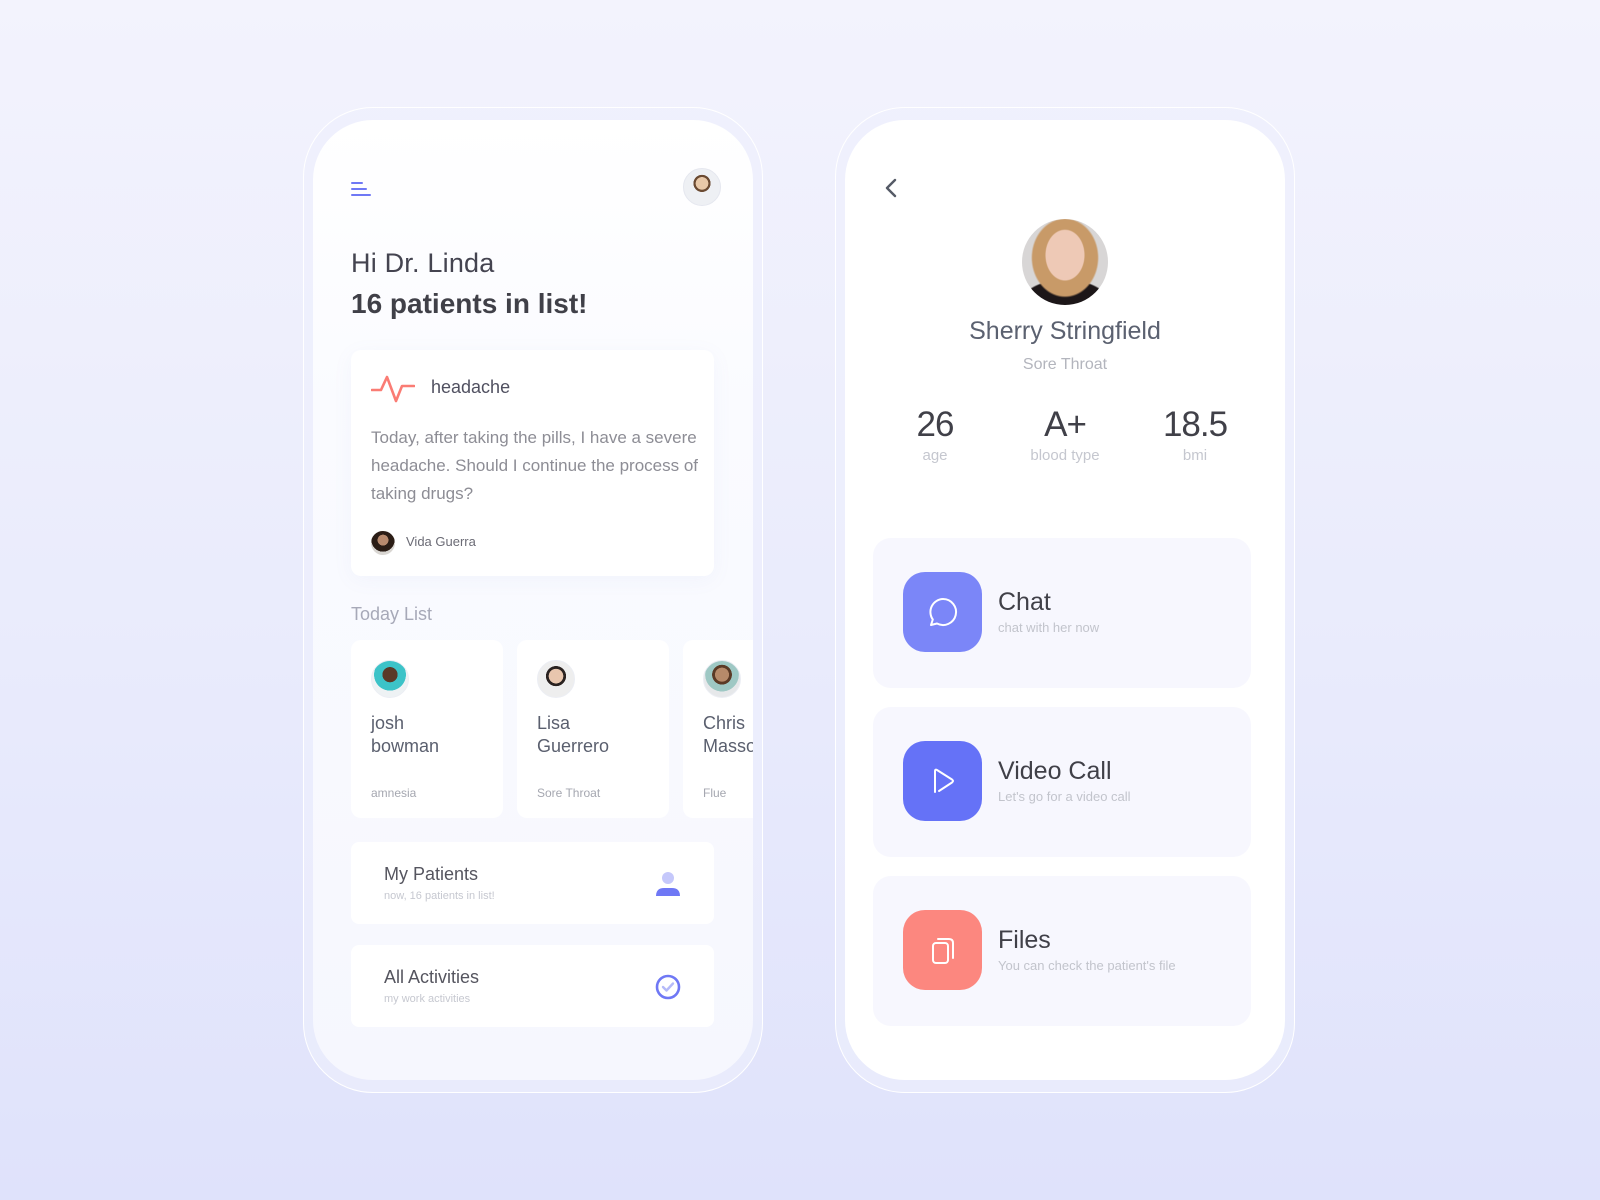 The image size is (1600, 1200). What do you see at coordinates (431, 874) in the screenshot?
I see `menu-title: My Patients` at bounding box center [431, 874].